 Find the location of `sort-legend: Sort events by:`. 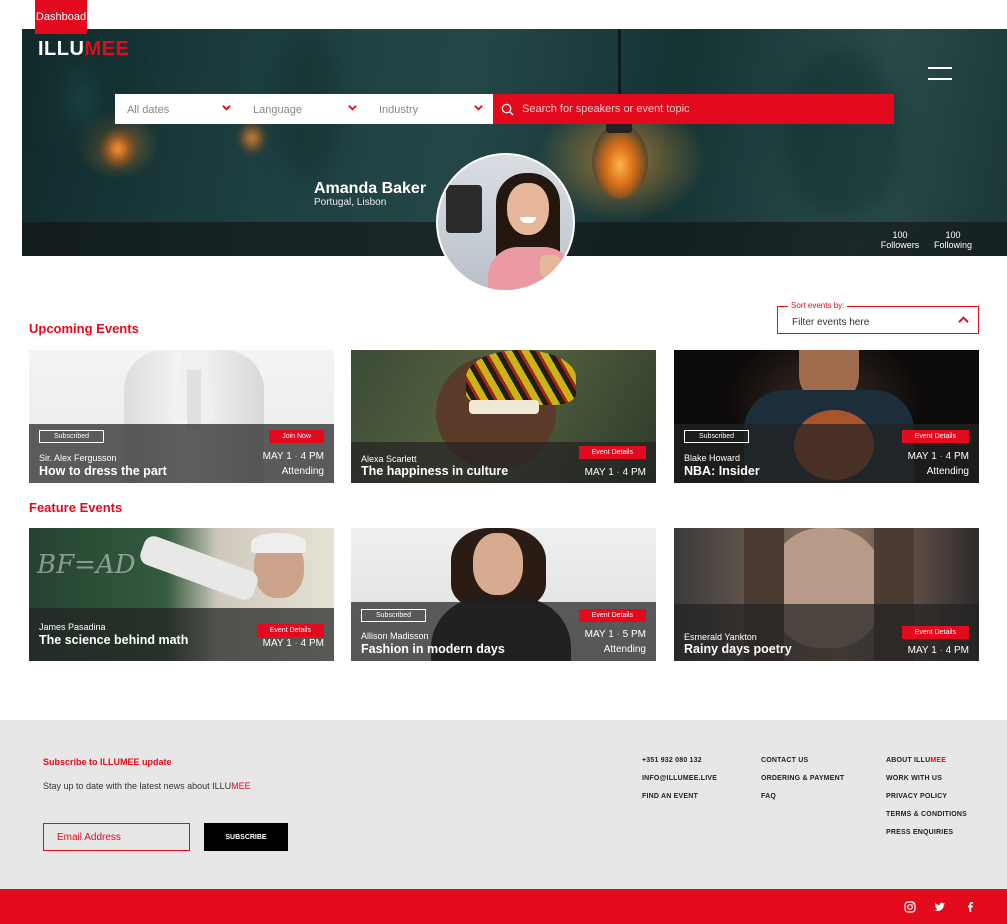

sort-legend: Sort events by: is located at coordinates (818, 305).